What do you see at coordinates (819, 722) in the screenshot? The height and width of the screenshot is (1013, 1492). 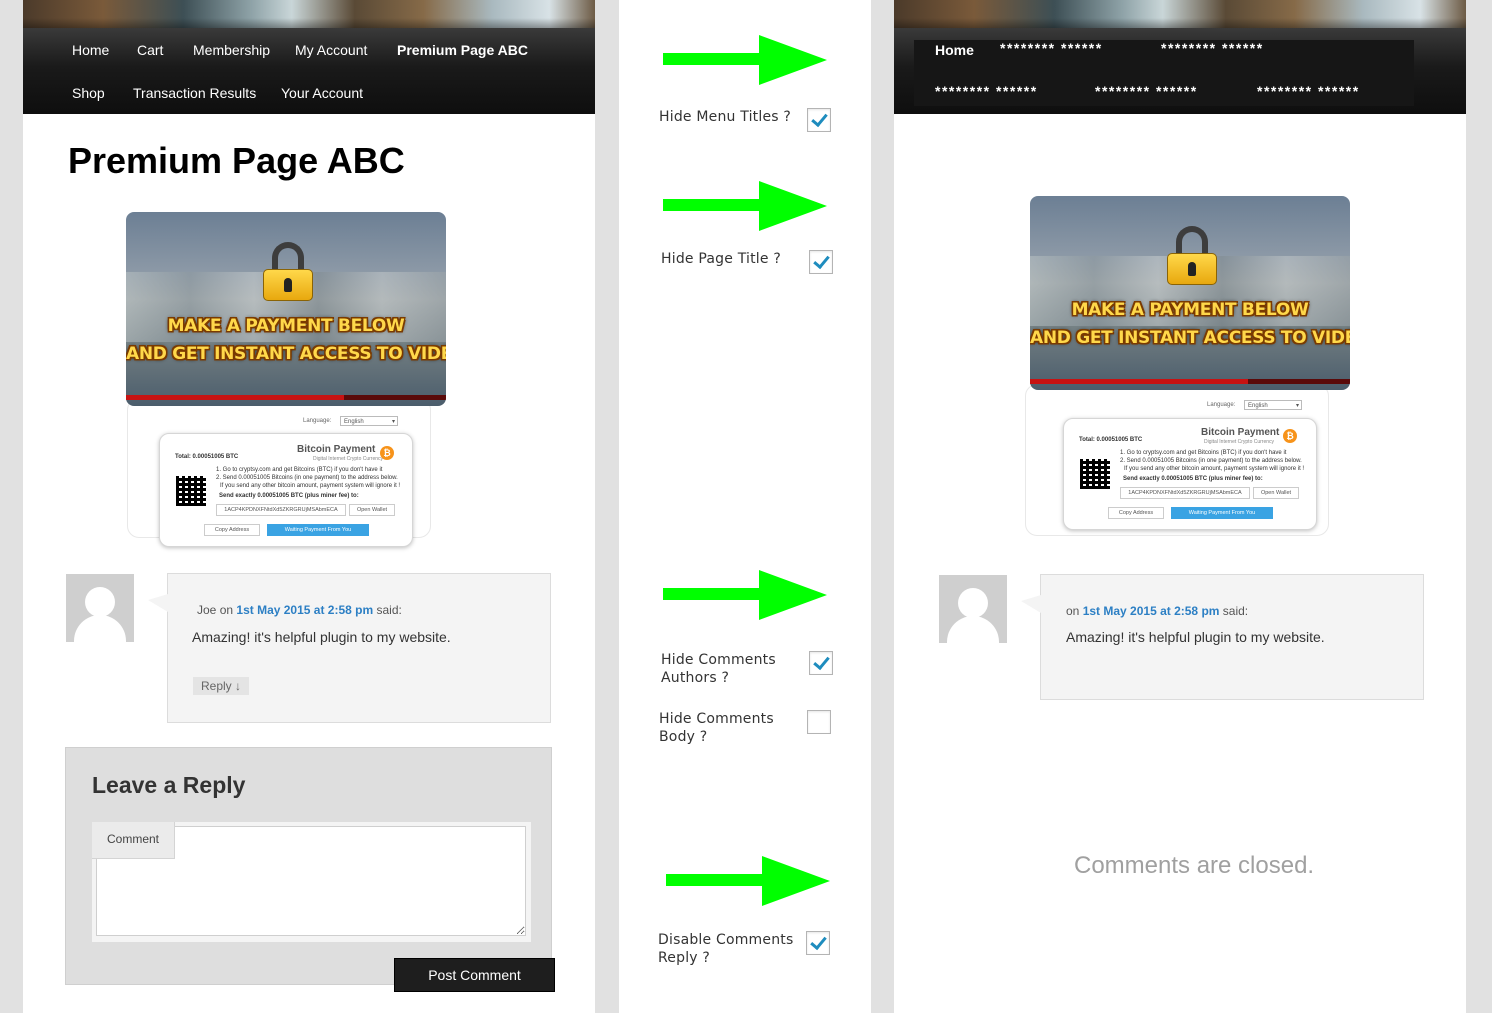 I see `option-hide-comments-body-checkbox` at bounding box center [819, 722].